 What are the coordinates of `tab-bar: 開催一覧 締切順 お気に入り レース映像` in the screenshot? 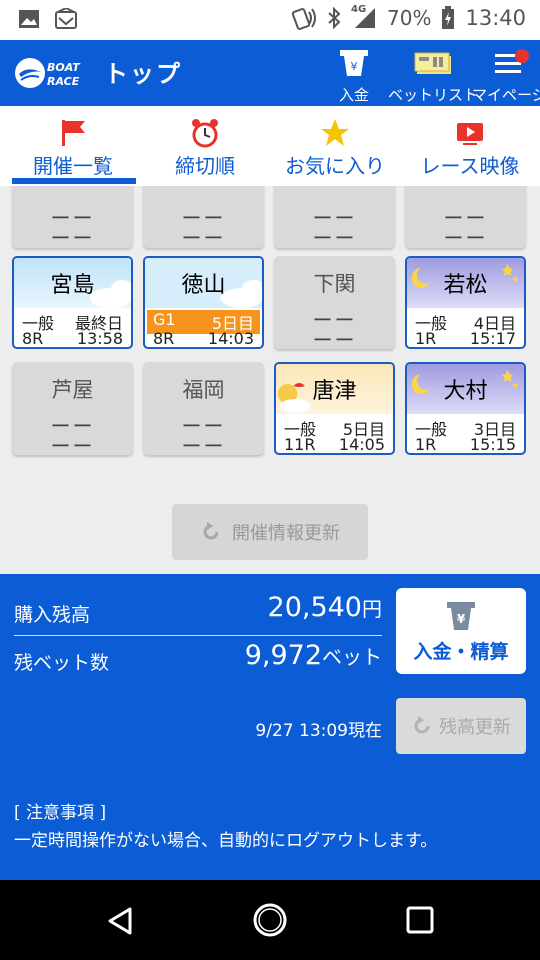 It's located at (270, 146).